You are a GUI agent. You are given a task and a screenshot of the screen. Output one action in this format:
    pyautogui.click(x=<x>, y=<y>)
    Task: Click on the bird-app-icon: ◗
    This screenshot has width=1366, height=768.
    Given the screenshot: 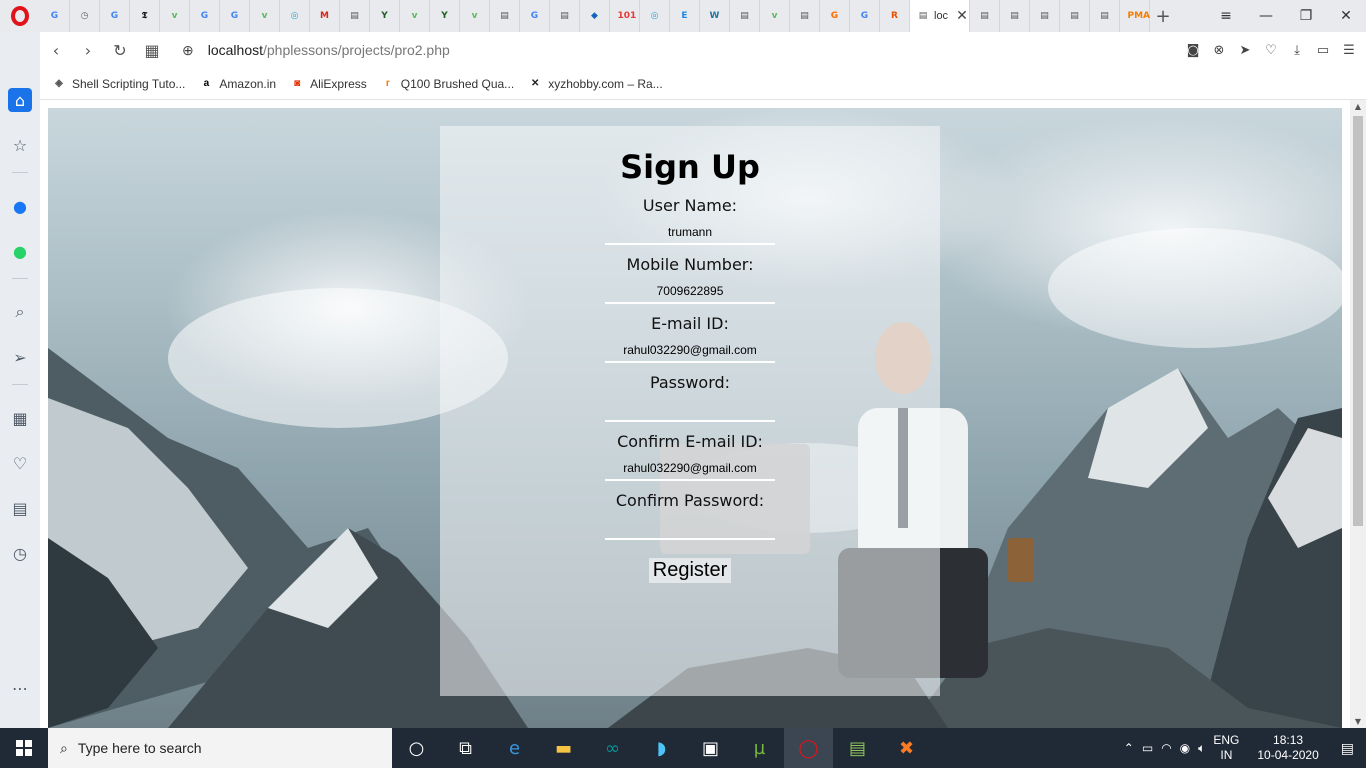 What is the action you would take?
    pyautogui.click(x=661, y=748)
    